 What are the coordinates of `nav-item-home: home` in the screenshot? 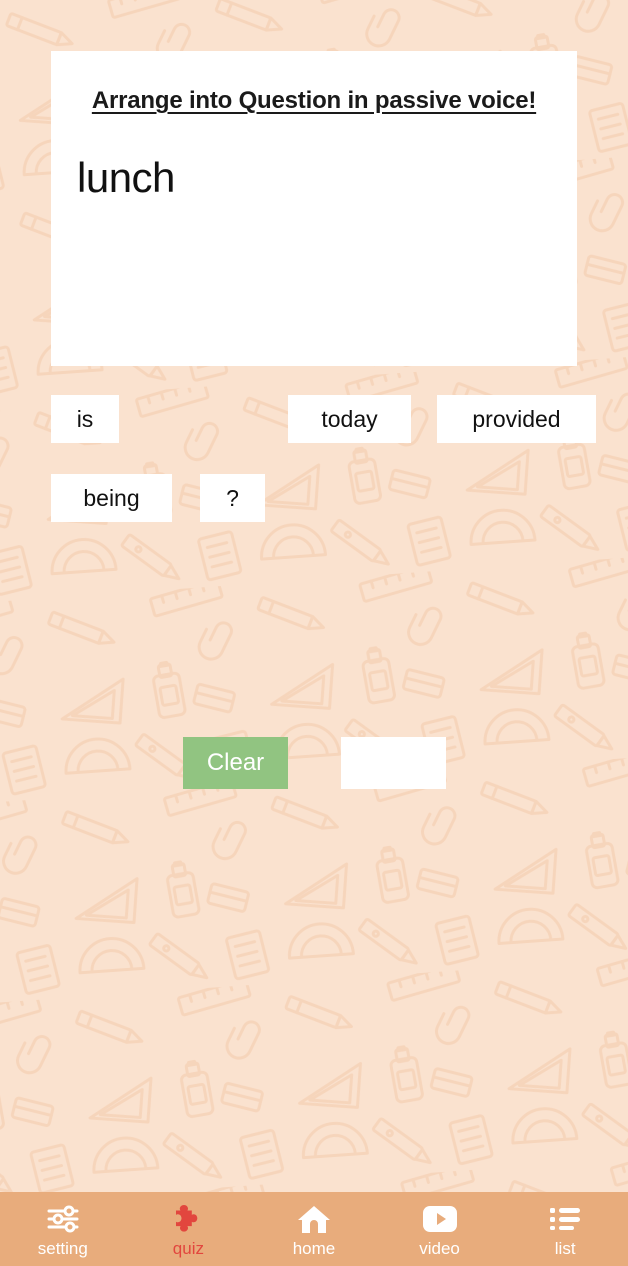 It's located at (314, 1229).